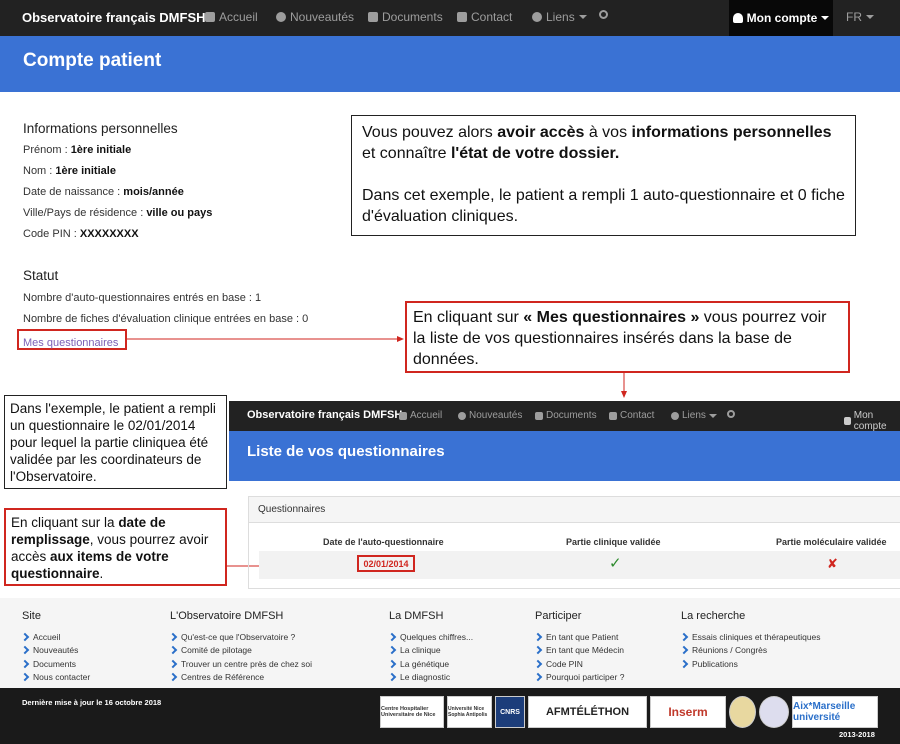 The width and height of the screenshot is (900, 744). I want to click on search-icon, so click(731, 414).